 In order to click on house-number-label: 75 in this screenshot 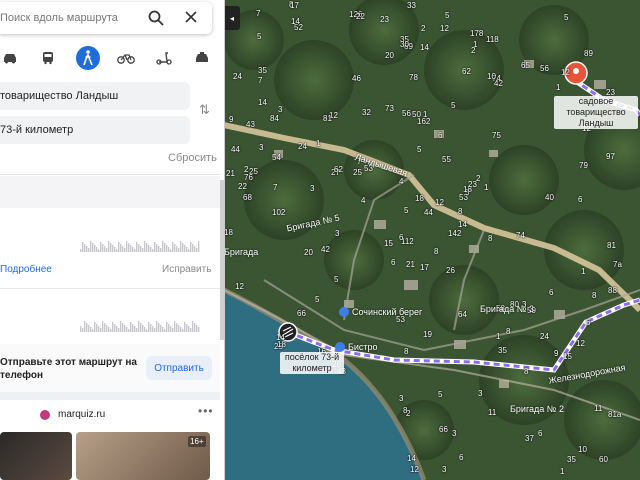, I will do `click(496, 135)`.